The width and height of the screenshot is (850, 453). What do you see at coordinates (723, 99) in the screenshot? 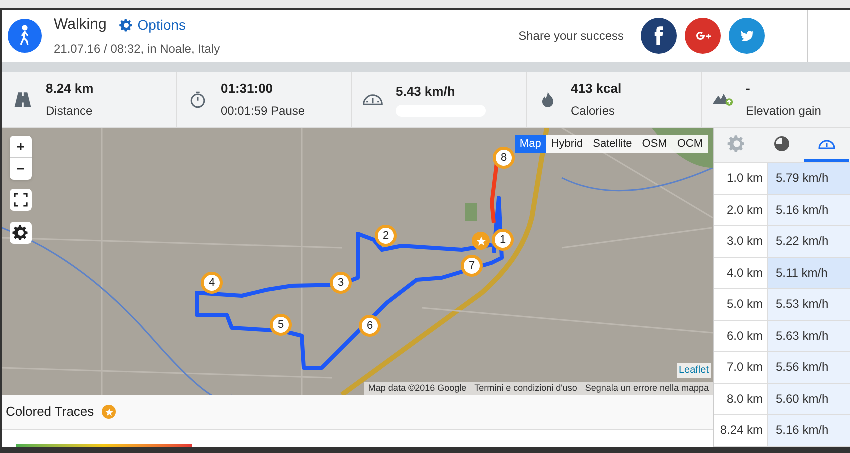
I see `mountain-icon` at bounding box center [723, 99].